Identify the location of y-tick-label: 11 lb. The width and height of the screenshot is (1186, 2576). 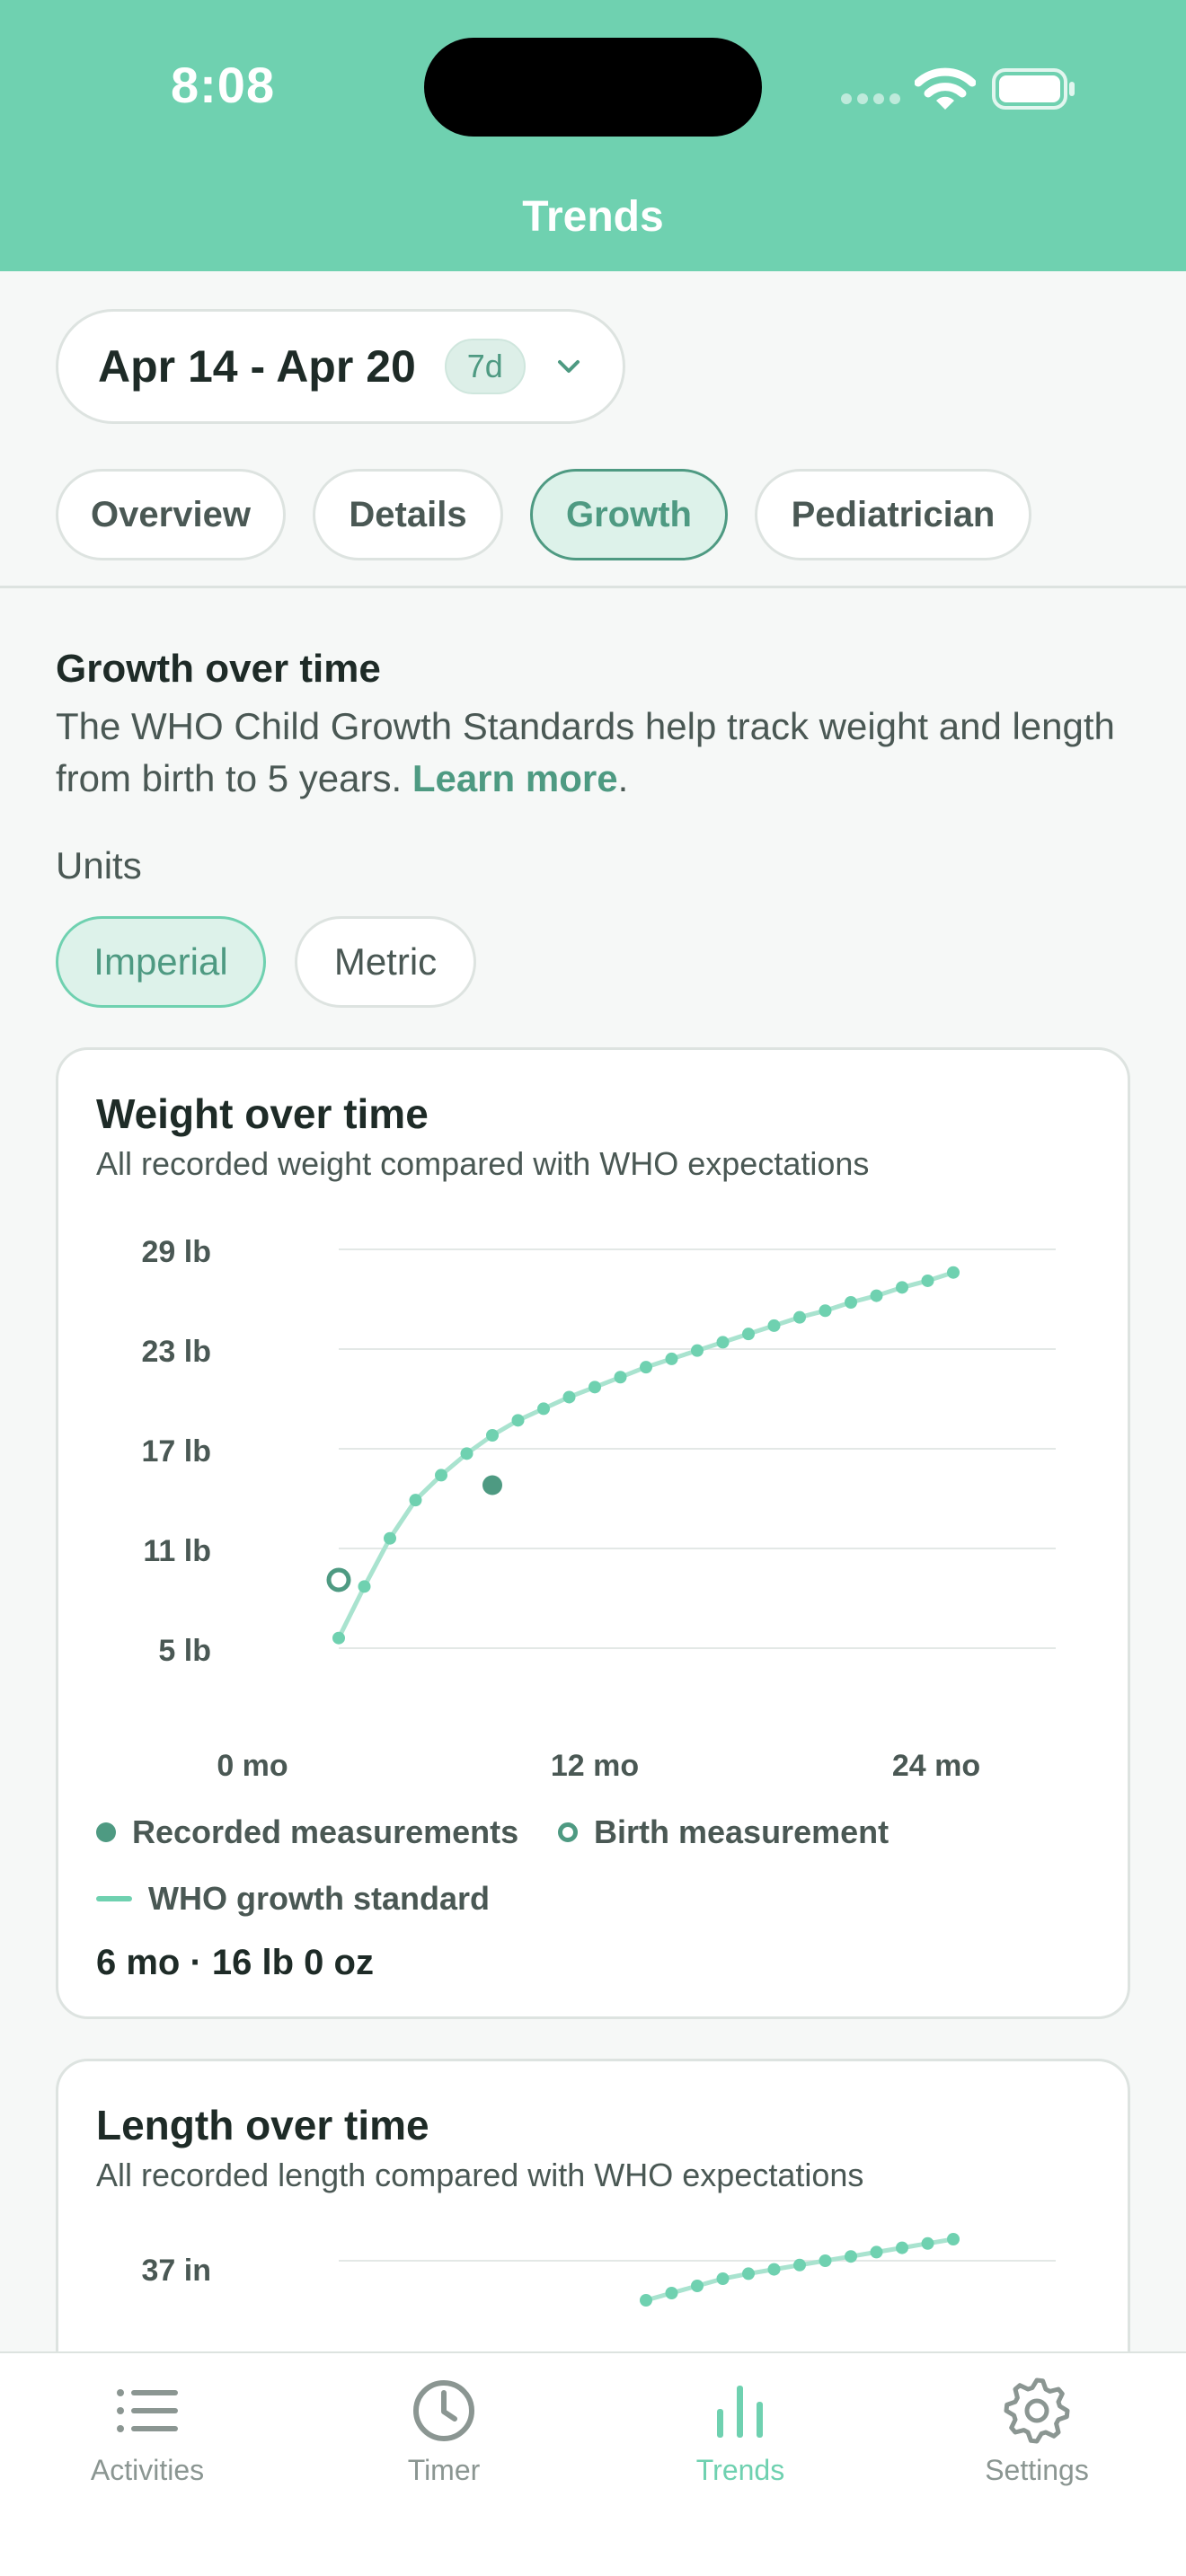
(177, 1551).